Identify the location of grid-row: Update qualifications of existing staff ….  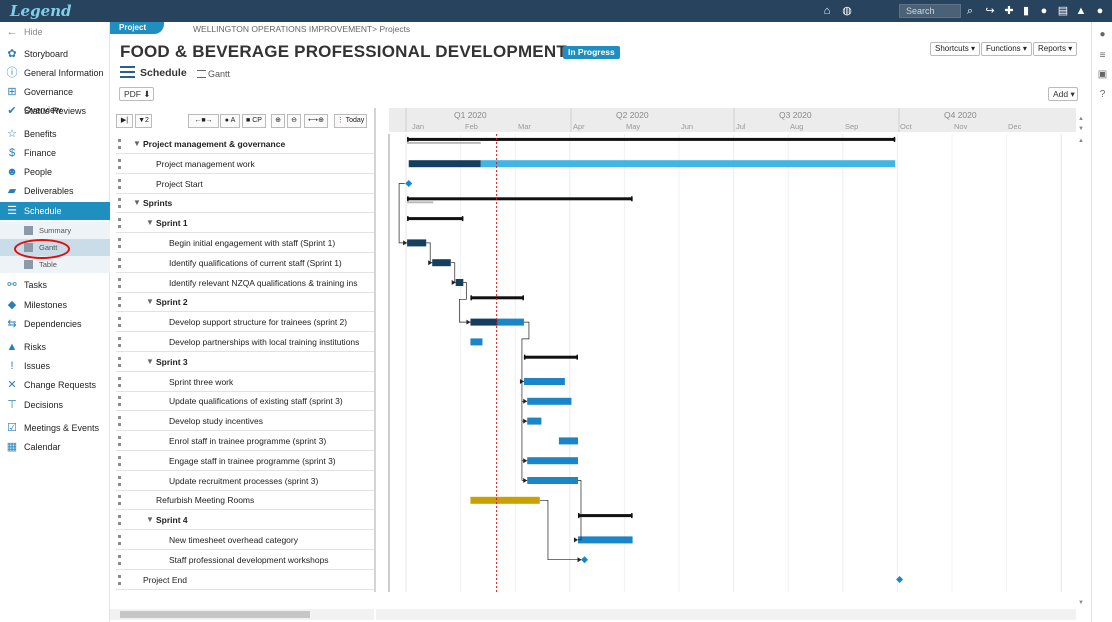
(245, 401).